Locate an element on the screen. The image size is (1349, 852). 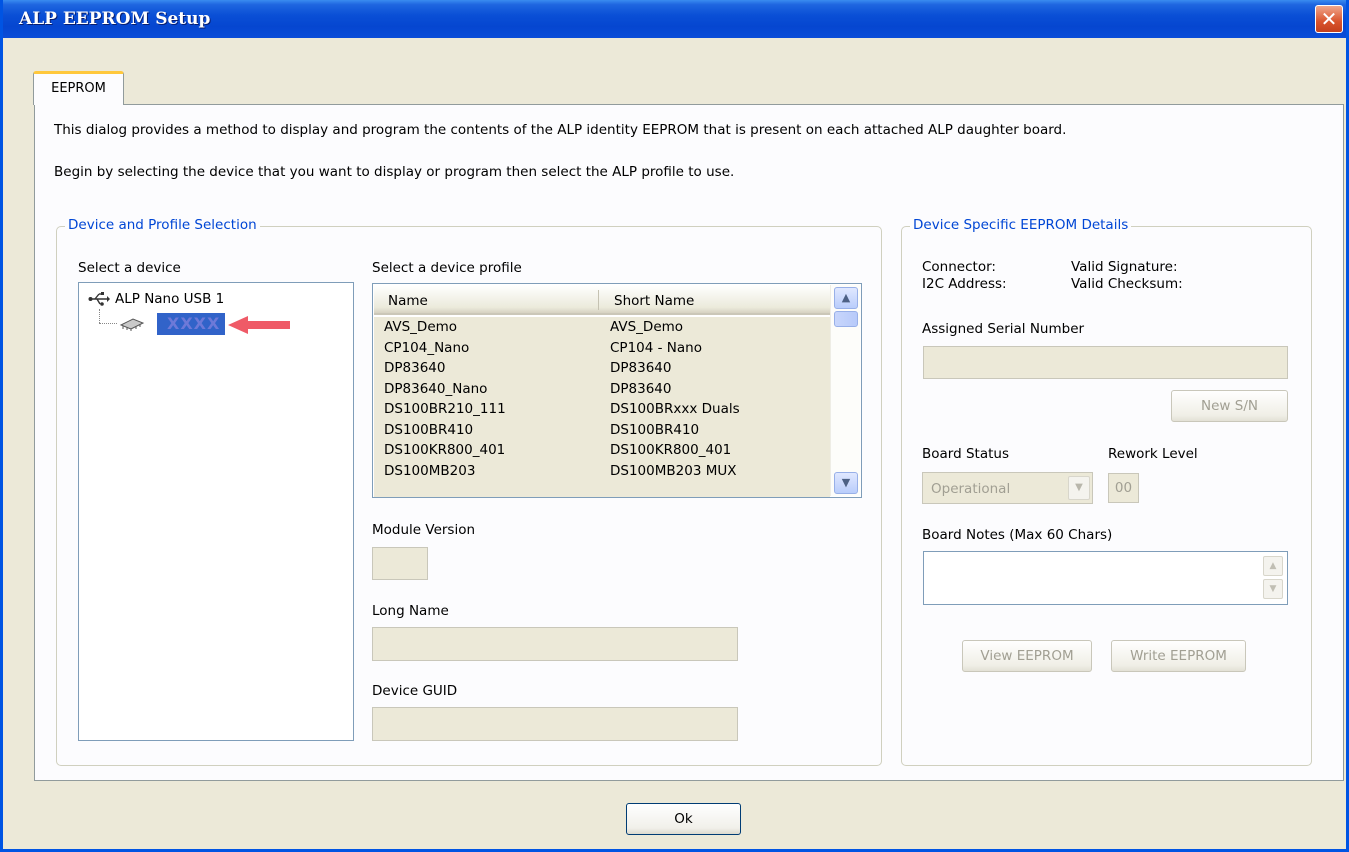
ok-button: Ok is located at coordinates (683, 819).